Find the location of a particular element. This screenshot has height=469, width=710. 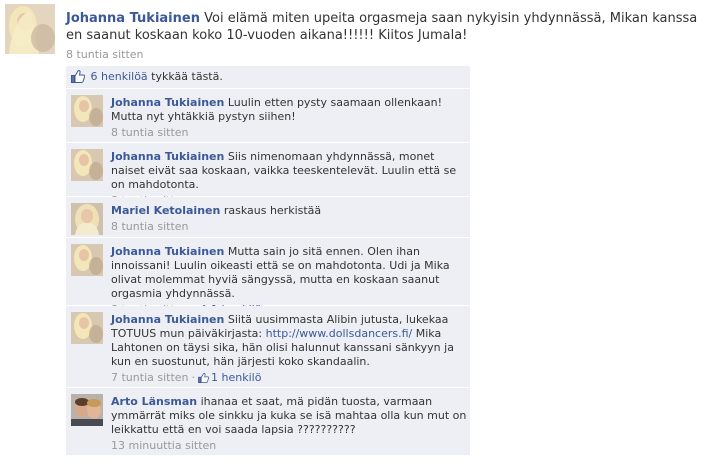

likes-suffix: tykkää tästä. is located at coordinates (187, 76).